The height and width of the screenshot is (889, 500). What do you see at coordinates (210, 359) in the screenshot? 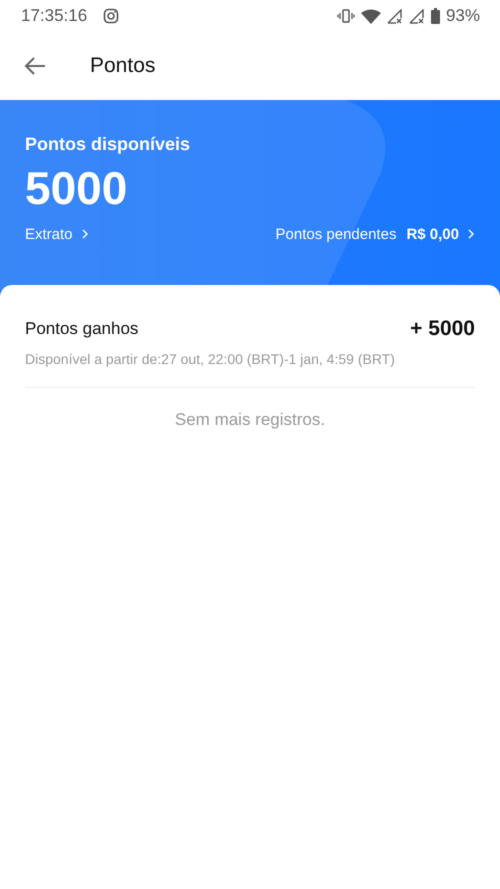
I see `record-detail: Disponível a partir de:27 out, 22:00 (BRT)-1 jan, 4:59 (BRT)` at bounding box center [210, 359].